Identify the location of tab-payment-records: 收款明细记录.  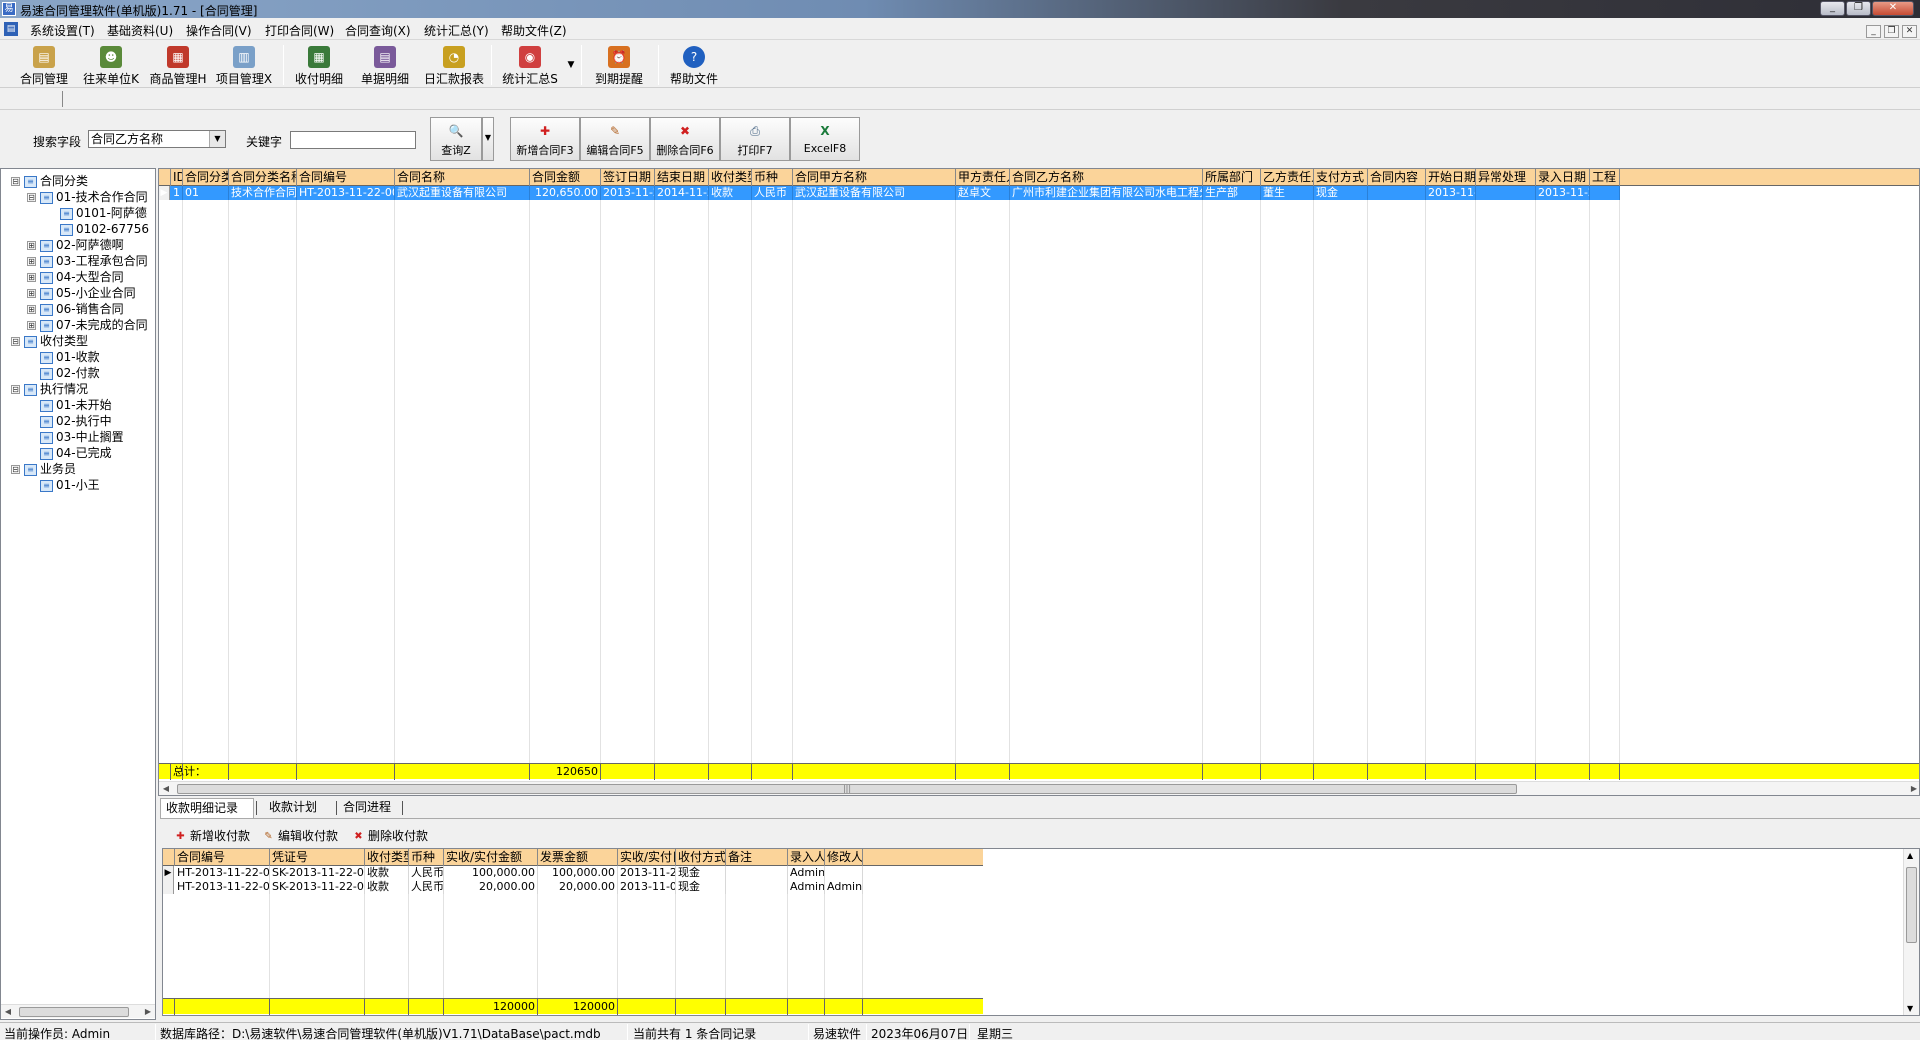
(207, 808).